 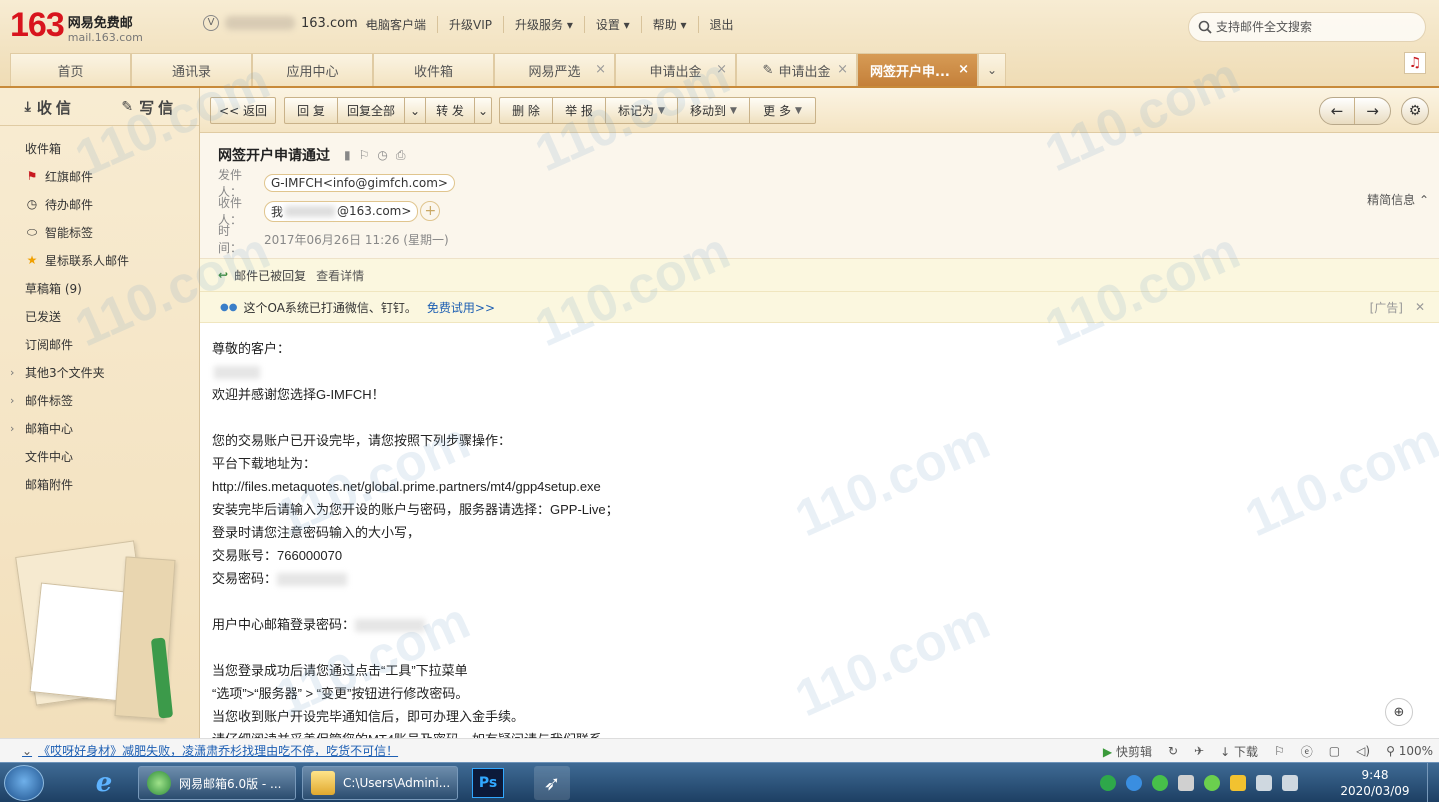 I want to click on search-icon, so click(x=1205, y=27).